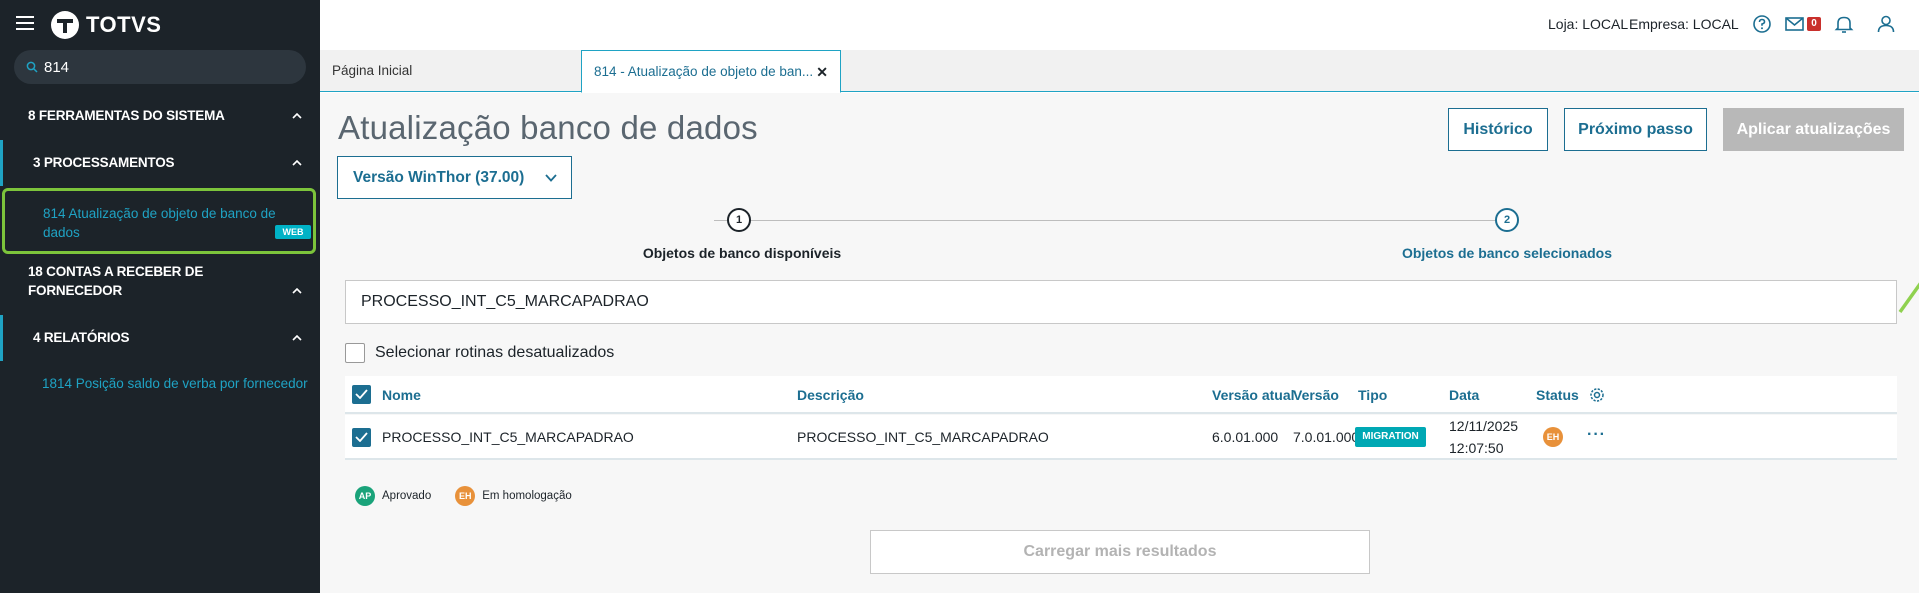 This screenshot has width=1919, height=593. I want to click on tipo-badge: MIGRATION, so click(1390, 437).